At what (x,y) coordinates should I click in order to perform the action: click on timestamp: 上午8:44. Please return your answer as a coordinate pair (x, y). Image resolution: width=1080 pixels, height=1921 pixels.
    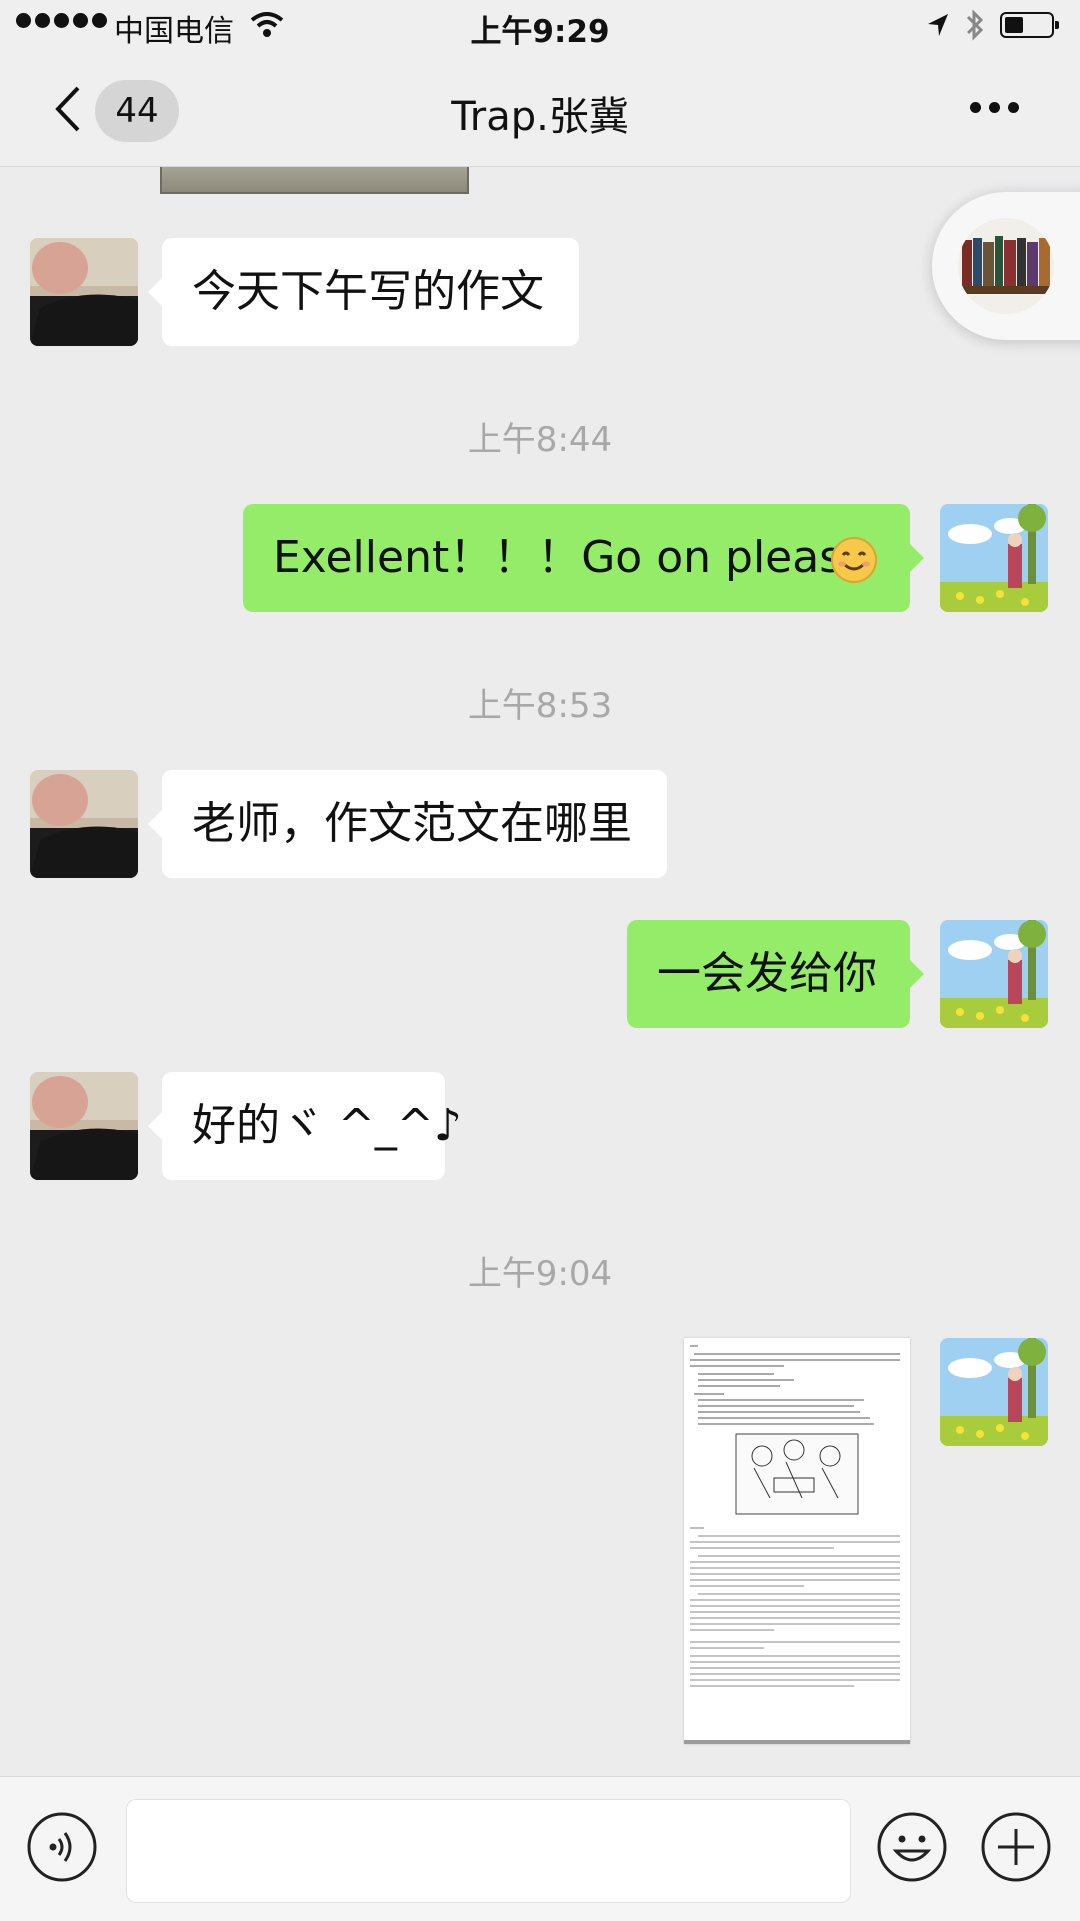
    Looking at the image, I should click on (540, 440).